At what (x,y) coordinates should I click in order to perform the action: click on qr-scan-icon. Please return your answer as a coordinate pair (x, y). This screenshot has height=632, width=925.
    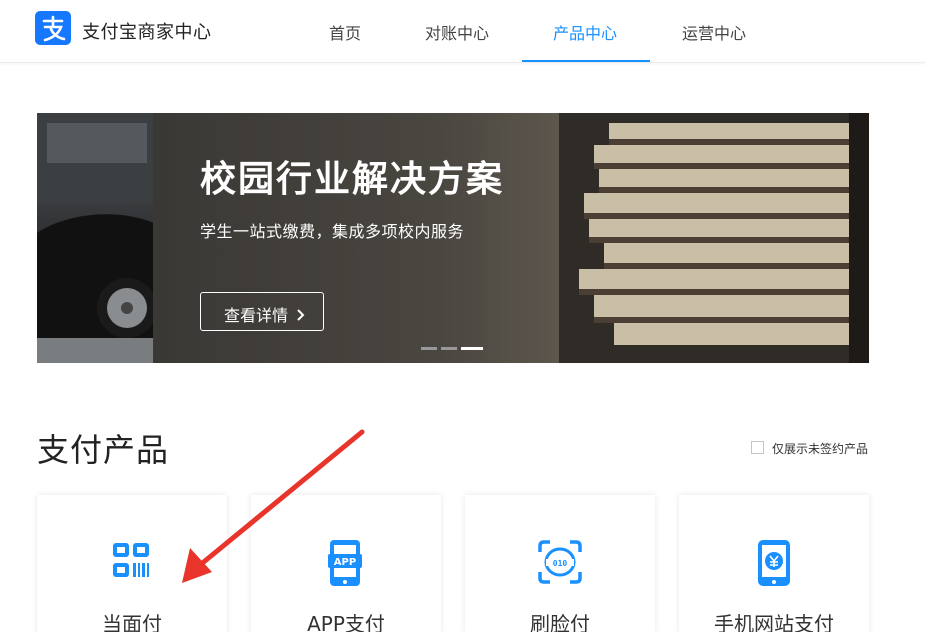
    Looking at the image, I should click on (132, 563).